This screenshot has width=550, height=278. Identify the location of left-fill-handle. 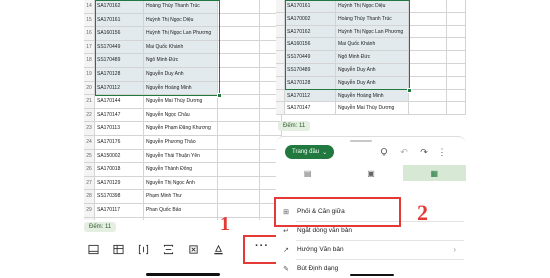
(219, 95).